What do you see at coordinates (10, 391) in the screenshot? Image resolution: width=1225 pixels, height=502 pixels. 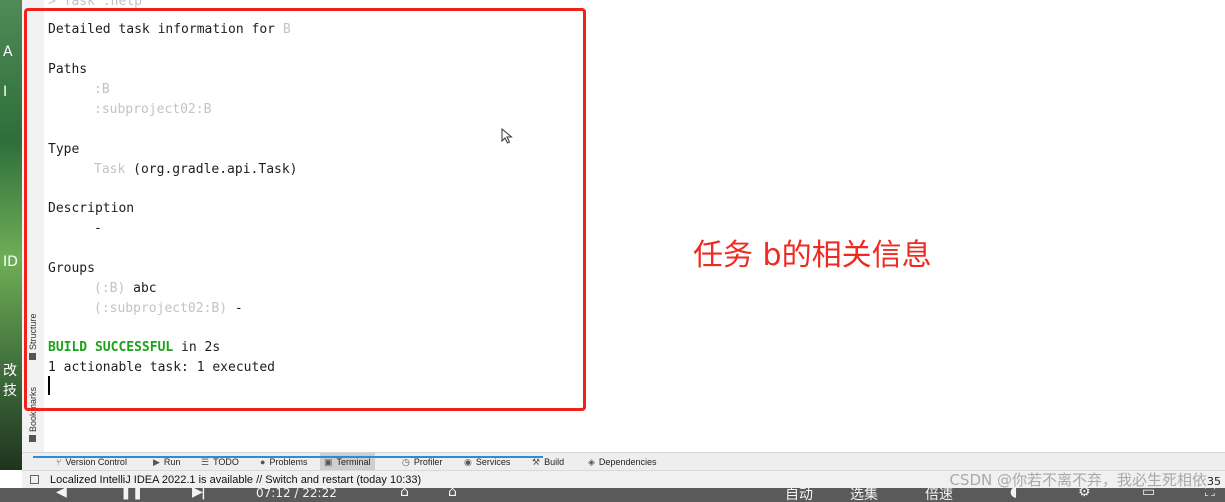 I see `desktop-label-char: 技` at bounding box center [10, 391].